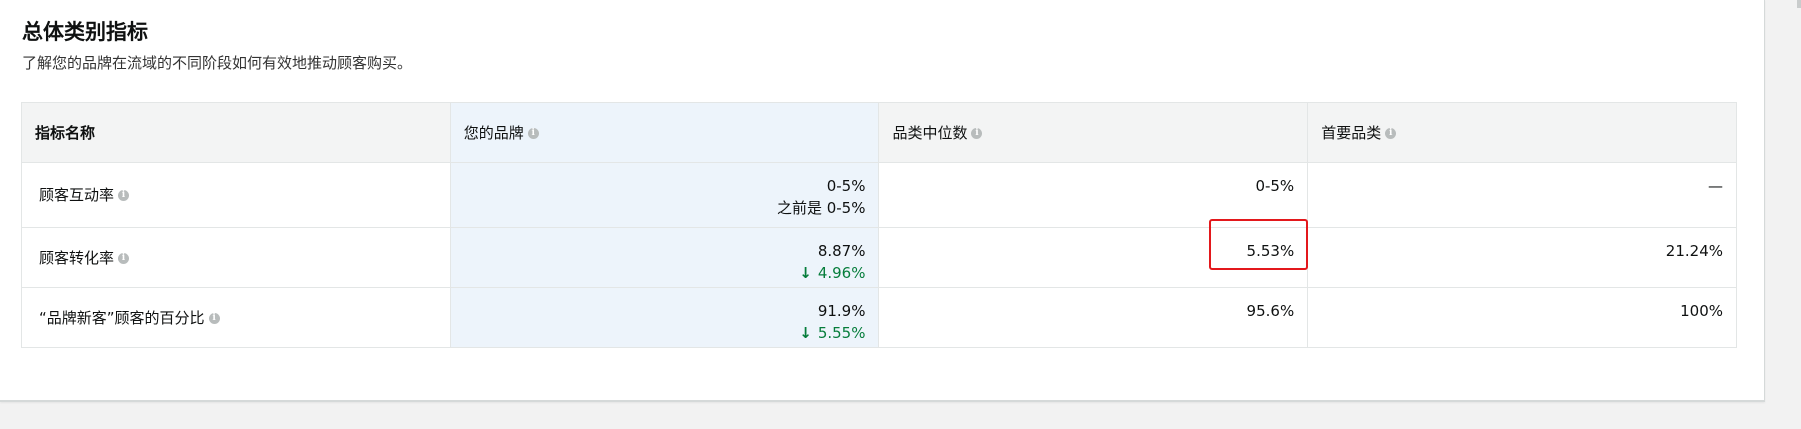 The image size is (1801, 429). I want to click on category-median-value: 0-5%, so click(1275, 186).